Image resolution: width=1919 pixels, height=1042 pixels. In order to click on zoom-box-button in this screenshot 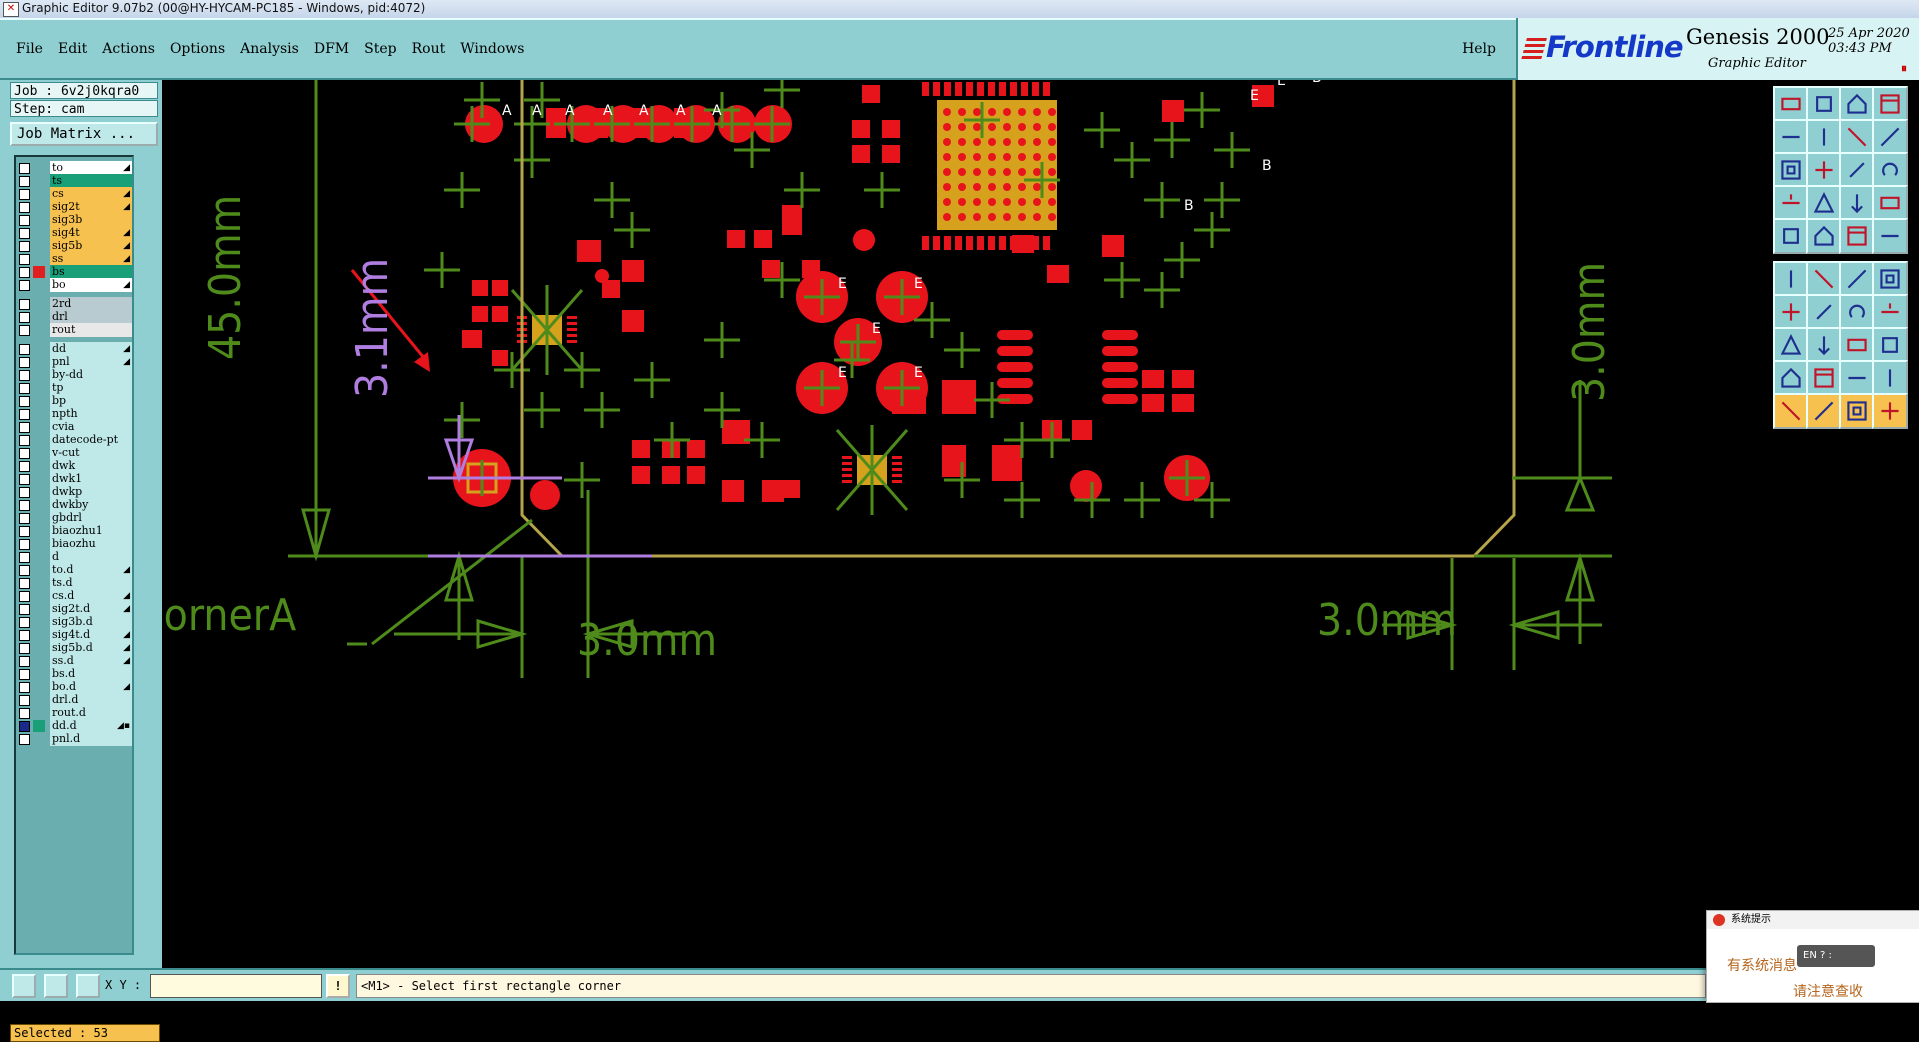, I will do `click(24, 986)`.